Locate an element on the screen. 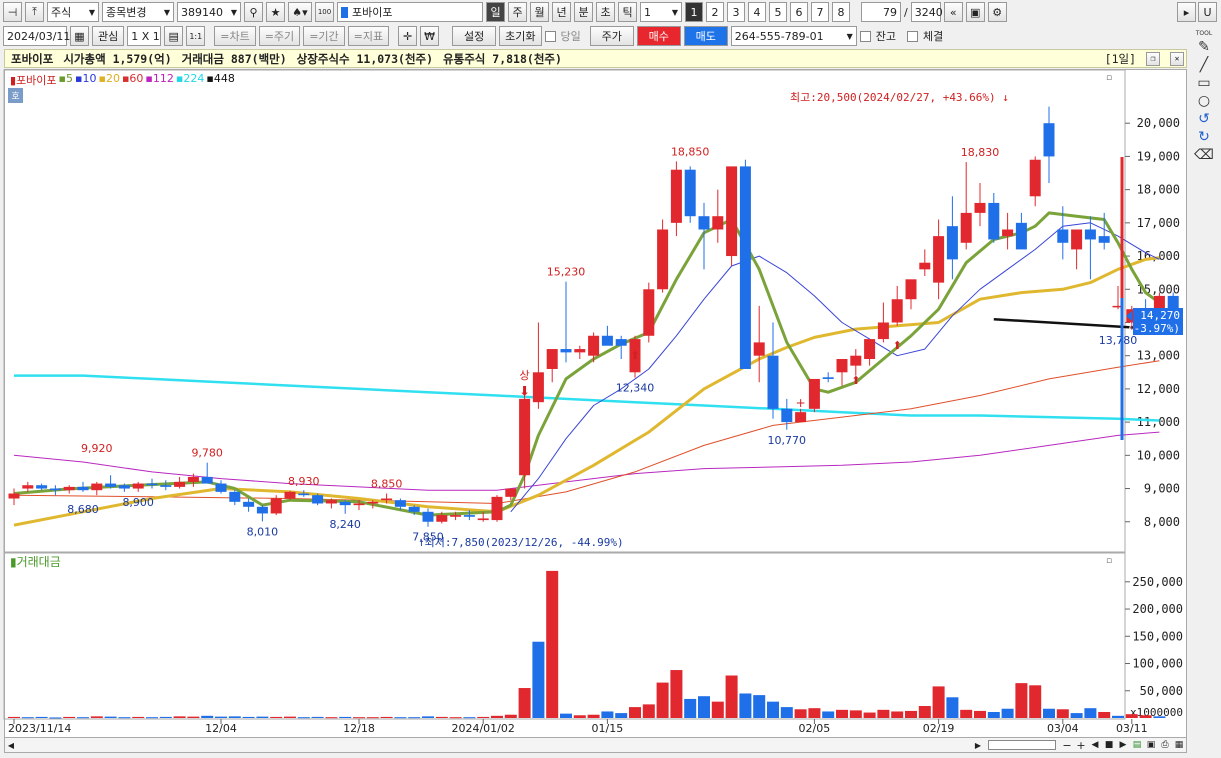 The width and height of the screenshot is (1221, 758). volume-tick-label: 100,000 is located at coordinates (1157, 664).